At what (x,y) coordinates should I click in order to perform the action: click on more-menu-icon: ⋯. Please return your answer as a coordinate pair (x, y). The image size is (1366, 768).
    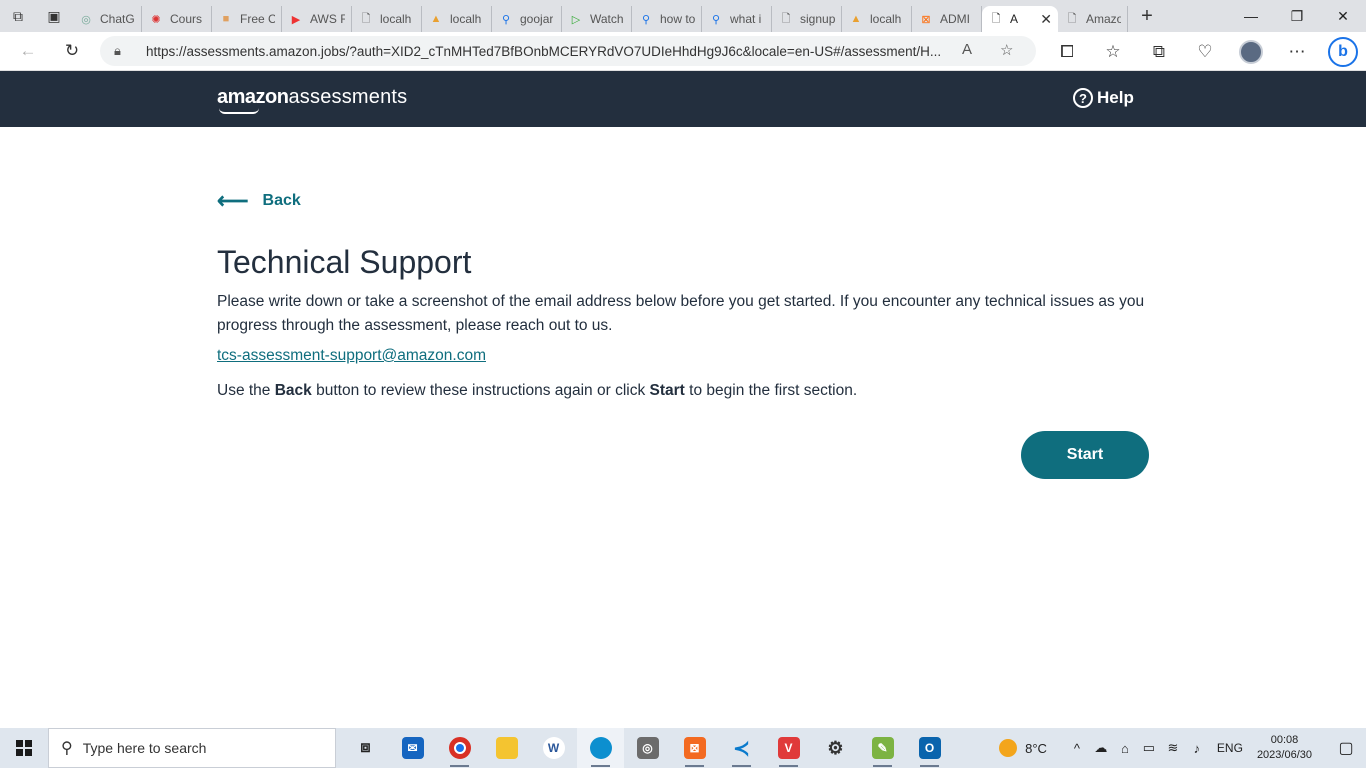
    Looking at the image, I should click on (1297, 51).